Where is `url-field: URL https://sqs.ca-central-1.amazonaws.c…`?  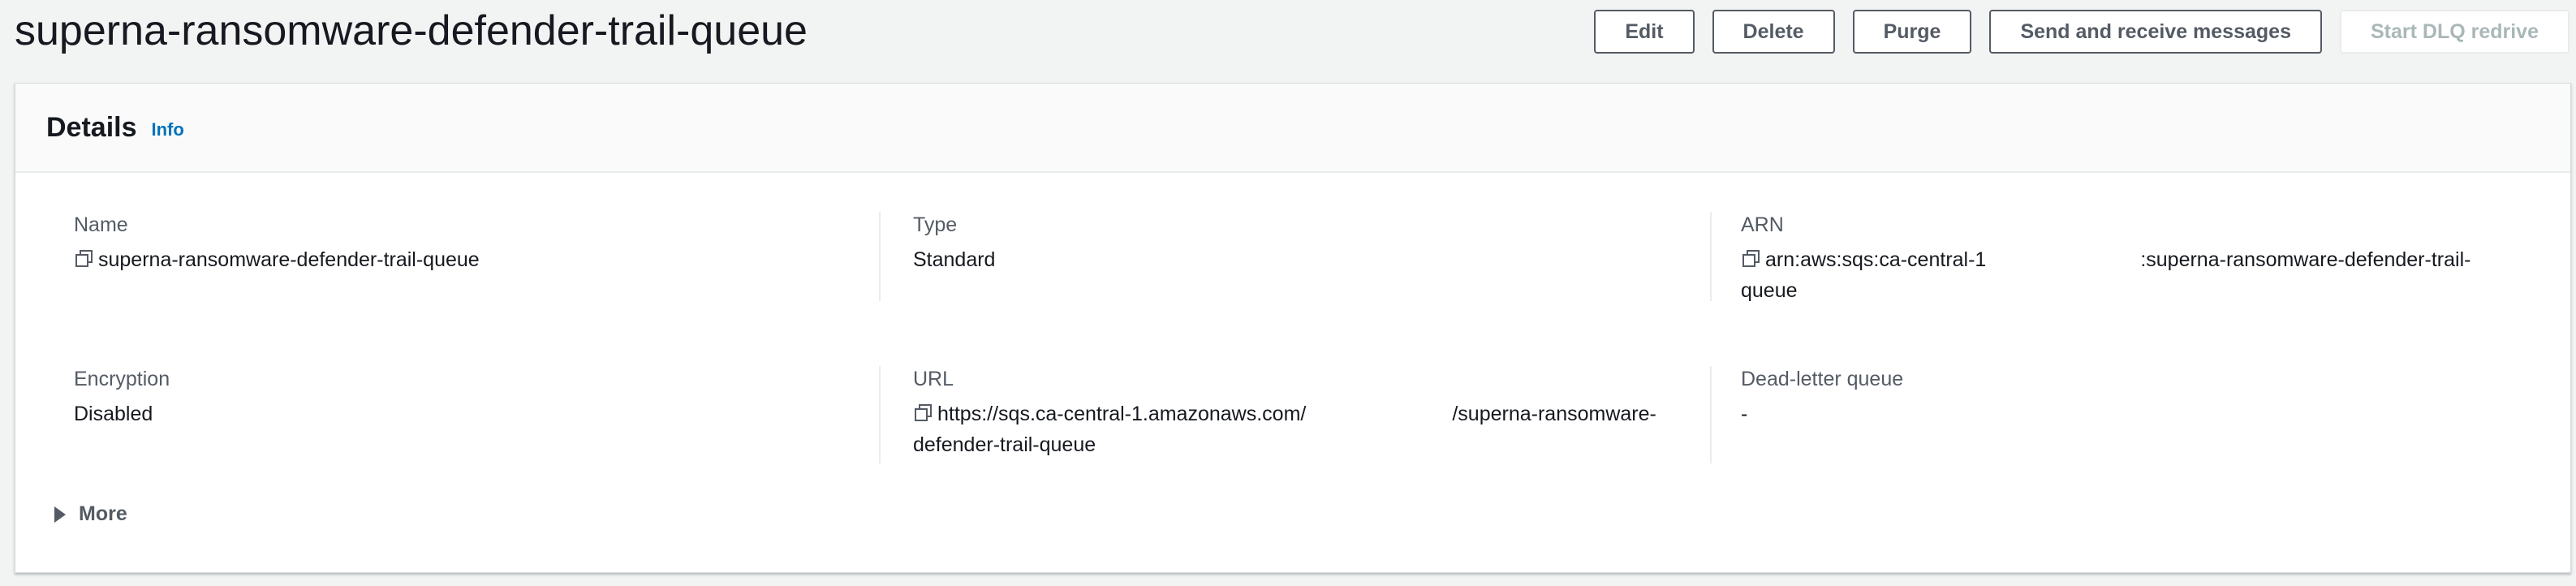
url-field: URL https://sqs.ca-central-1.amazonaws.c… is located at coordinates (1269, 414).